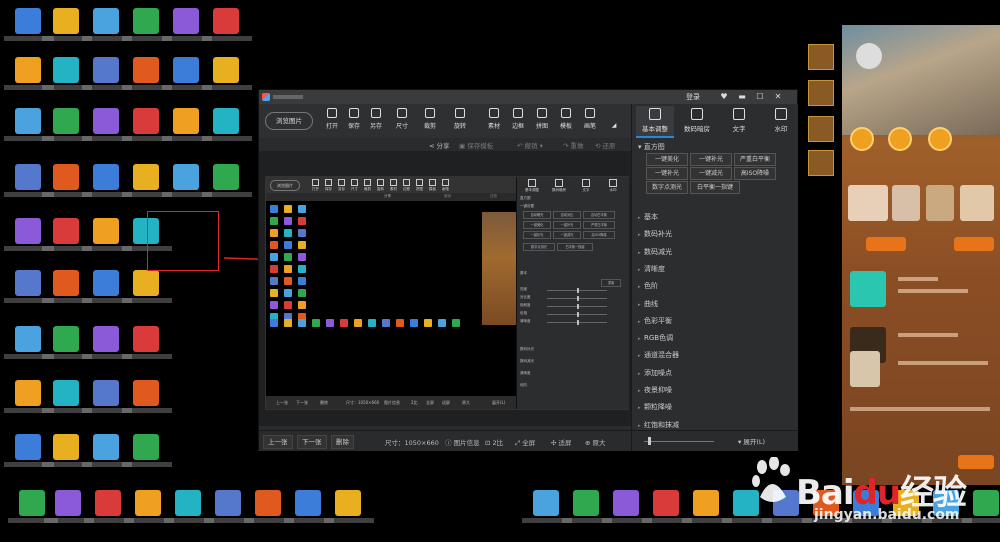  Describe the element at coordinates (561, 442) in the screenshot. I see `fit-screen-button: ✣ 适屏` at that location.